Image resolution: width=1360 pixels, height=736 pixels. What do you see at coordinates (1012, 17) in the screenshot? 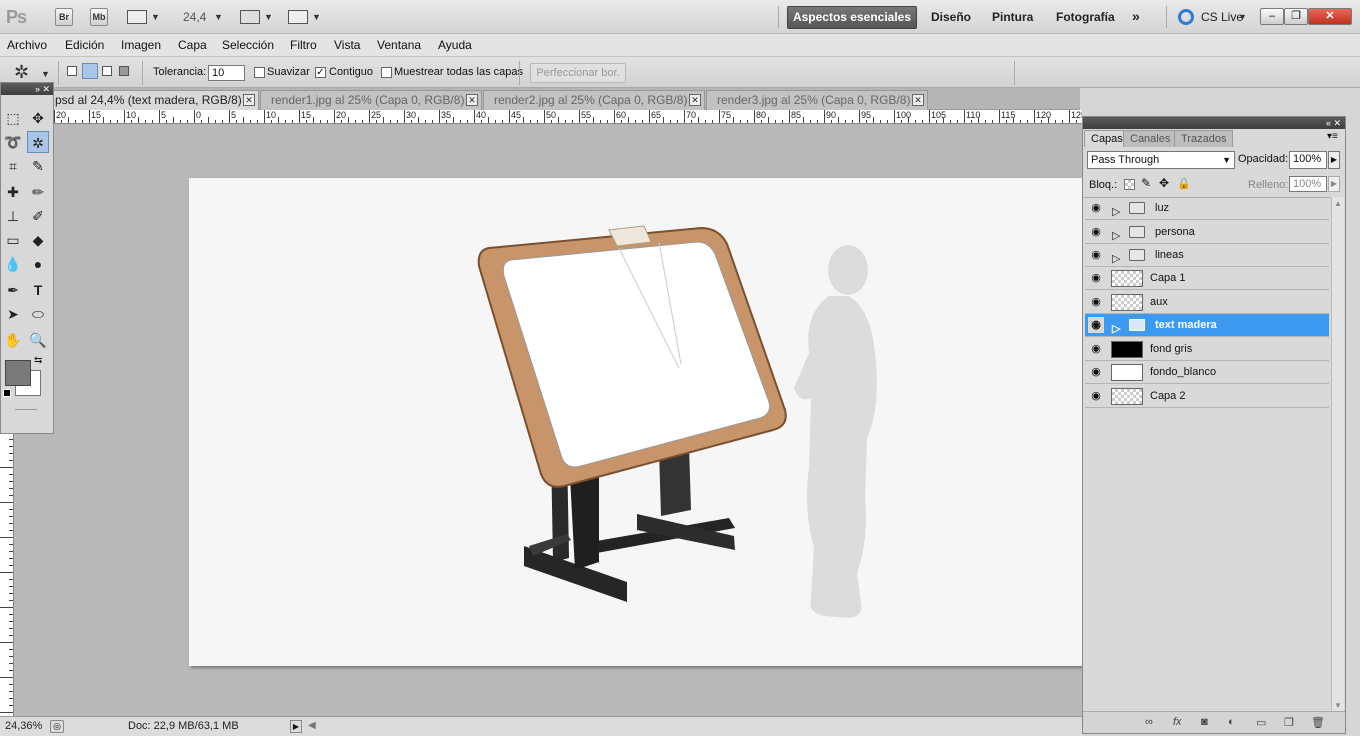
I see `workspace-painting-button: Pintura` at bounding box center [1012, 17].